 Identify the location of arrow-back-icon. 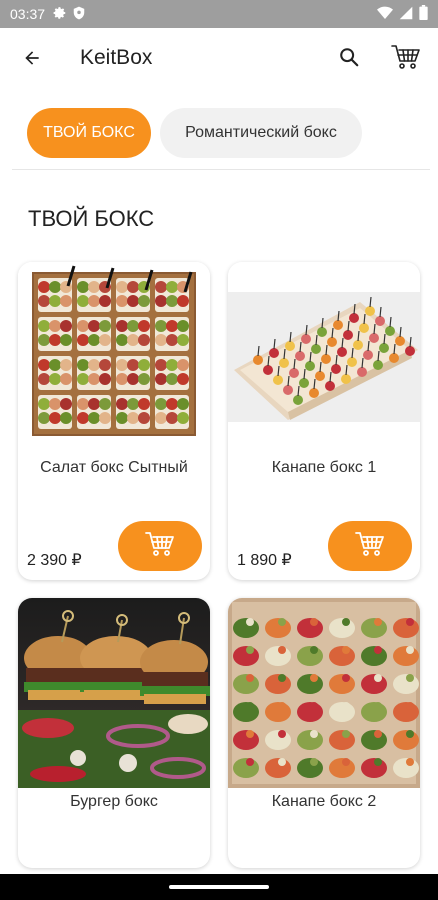
(32, 60).